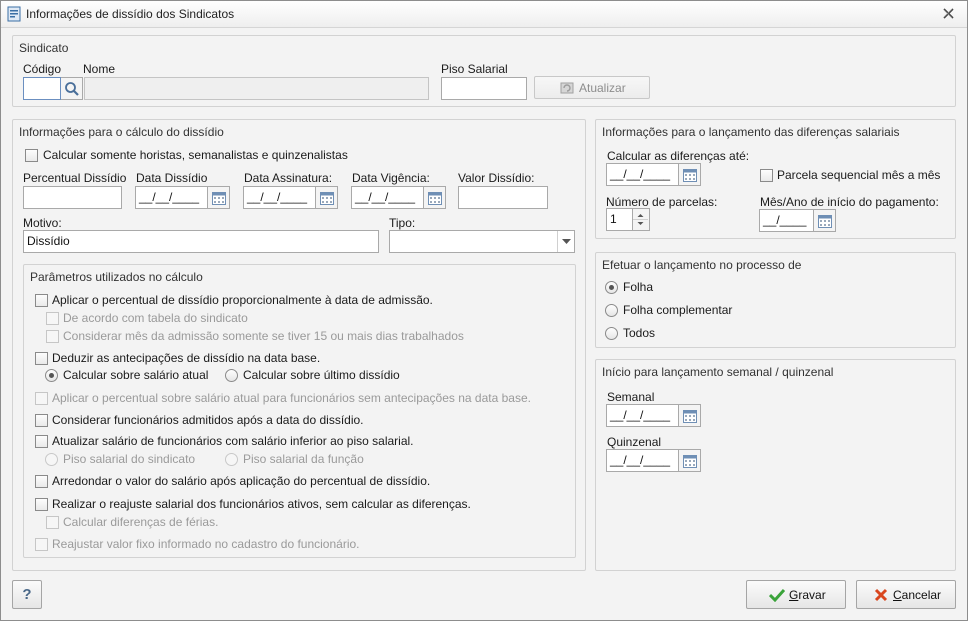 The image size is (968, 621). Describe the element at coordinates (662, 202) in the screenshot. I see `num-parcelas-label: Número de parcelas:` at that location.